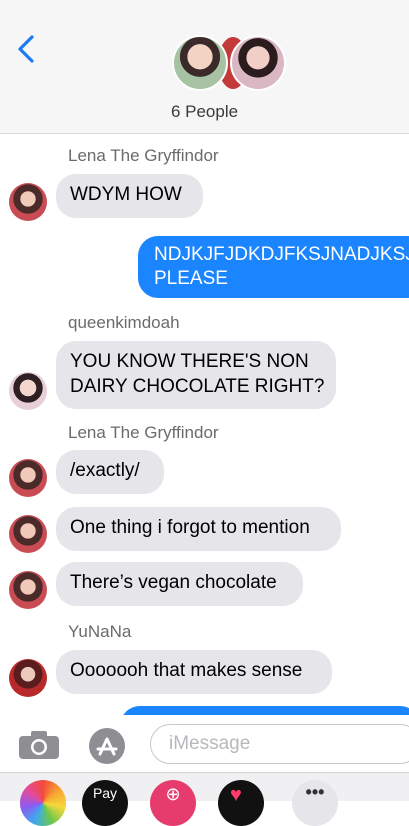 The width and height of the screenshot is (409, 826). I want to click on incoming-message-bubble: There’s vegan chocolate, so click(179, 584).